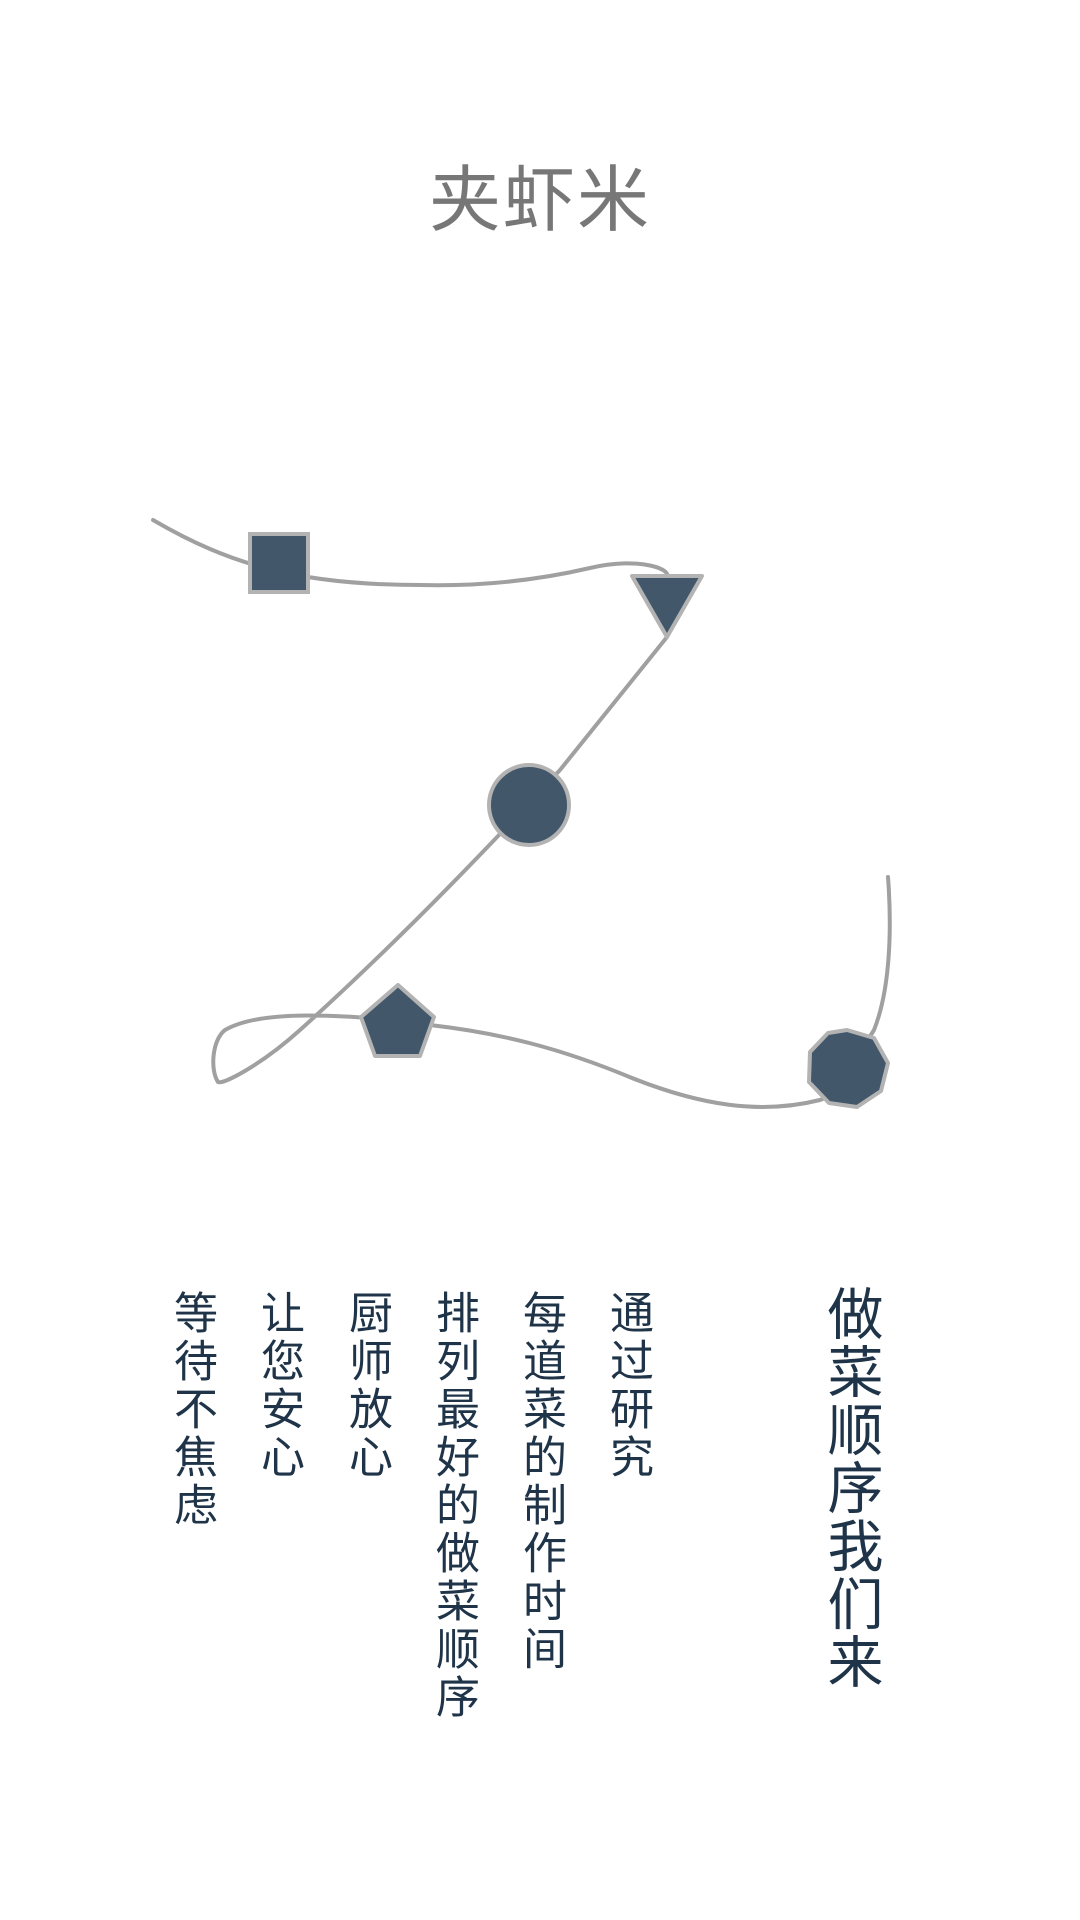 The height and width of the screenshot is (1920, 1080). I want to click on intro-line: 等待不焦虑, so click(191, 1410).